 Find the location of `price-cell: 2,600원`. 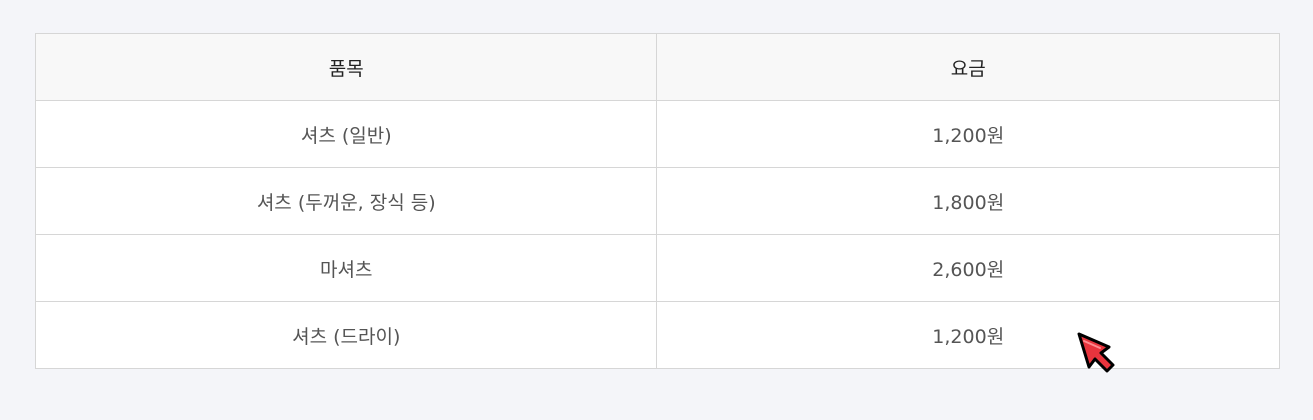

price-cell: 2,600원 is located at coordinates (968, 268).